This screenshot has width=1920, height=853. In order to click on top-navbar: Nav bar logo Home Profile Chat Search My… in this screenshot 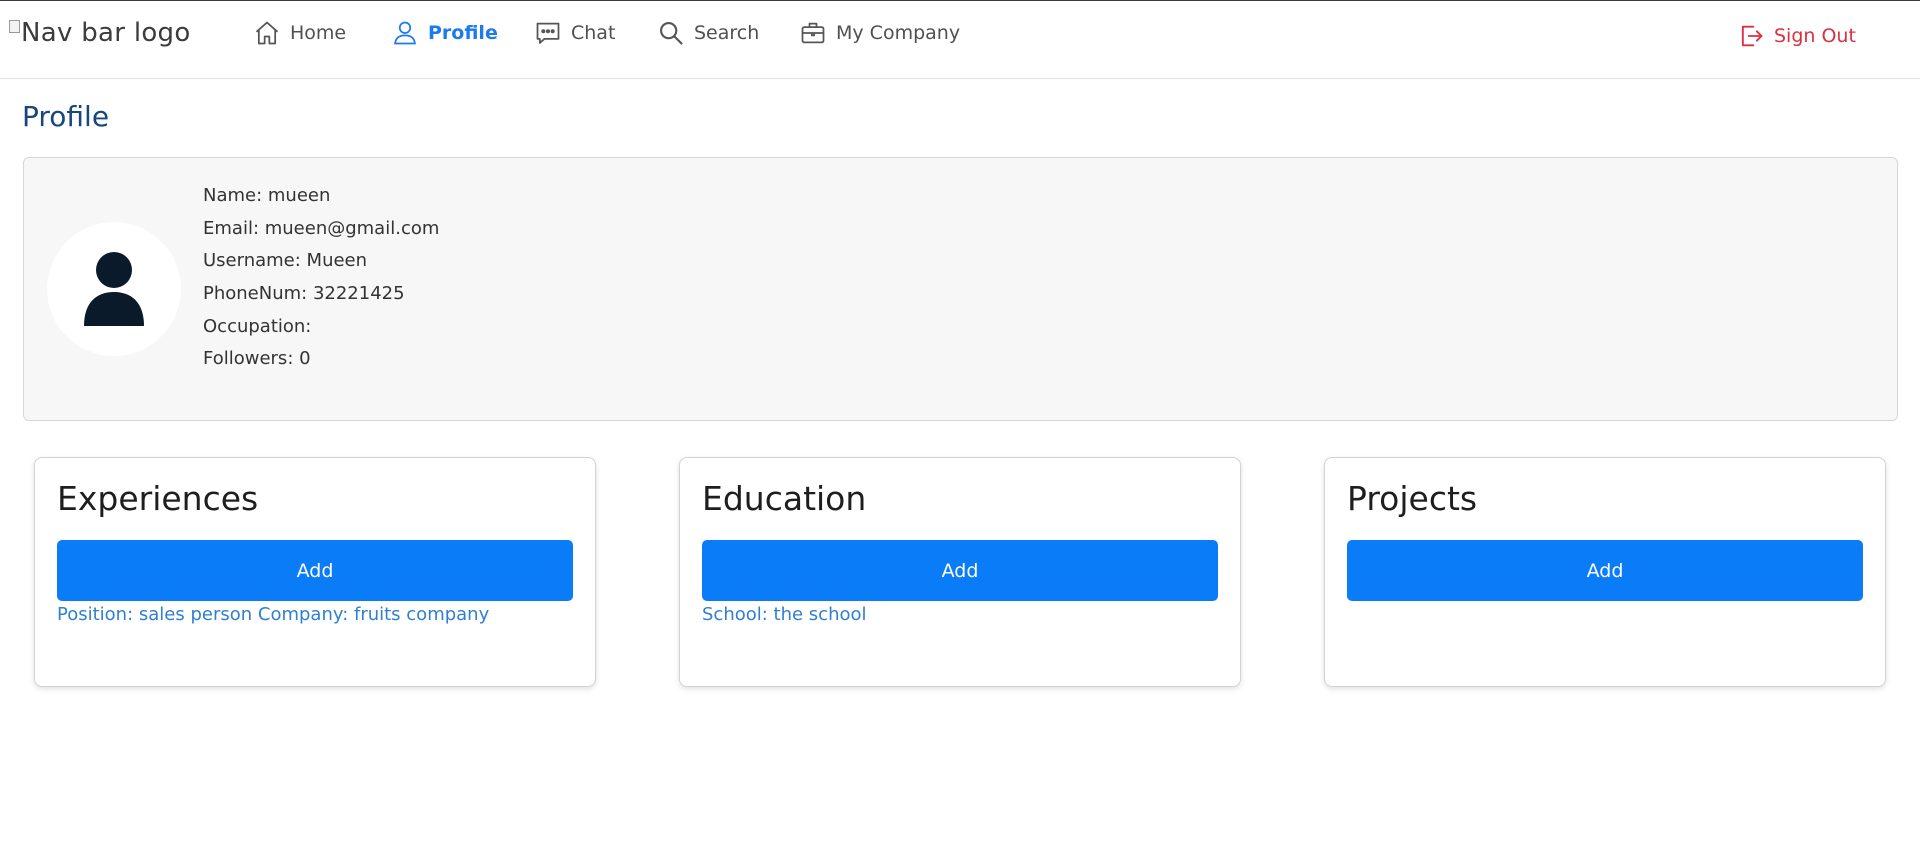, I will do `click(960, 40)`.